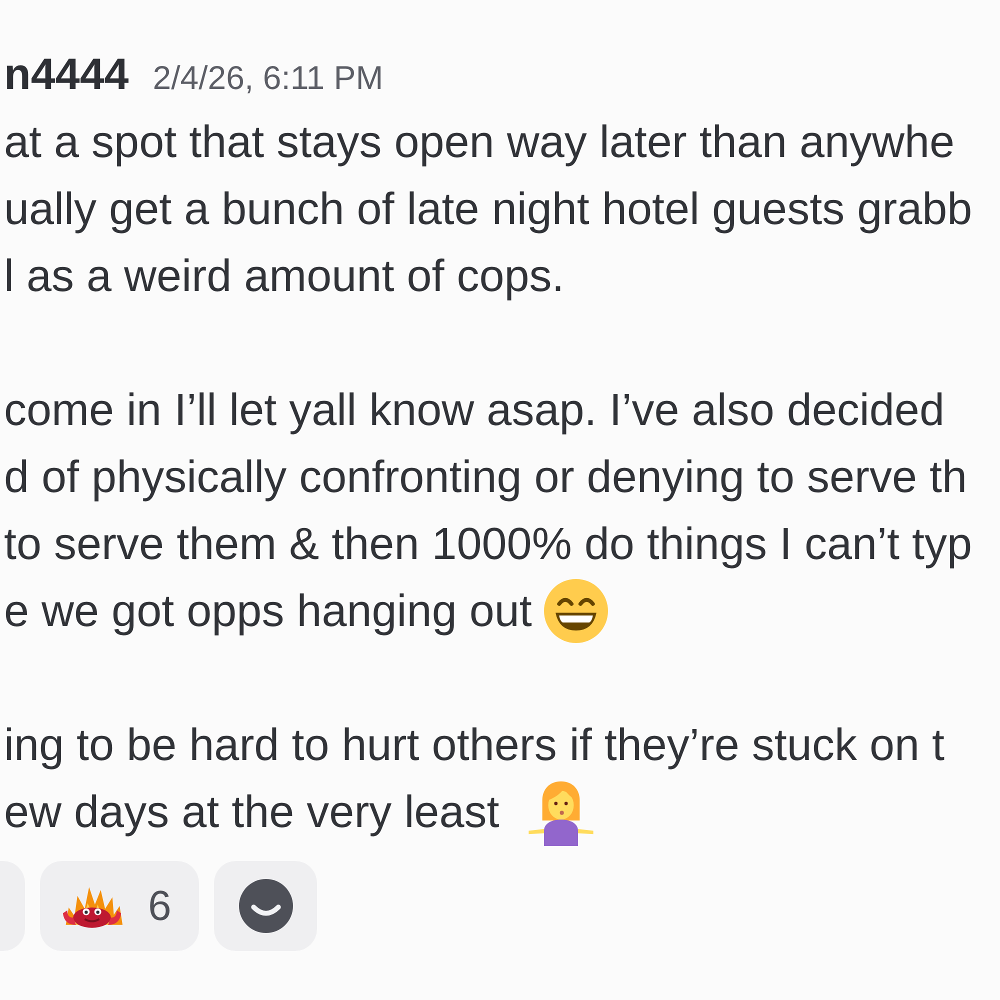 The height and width of the screenshot is (1000, 1000). What do you see at coordinates (120, 906) in the screenshot?
I see `reaction-chip: 6` at bounding box center [120, 906].